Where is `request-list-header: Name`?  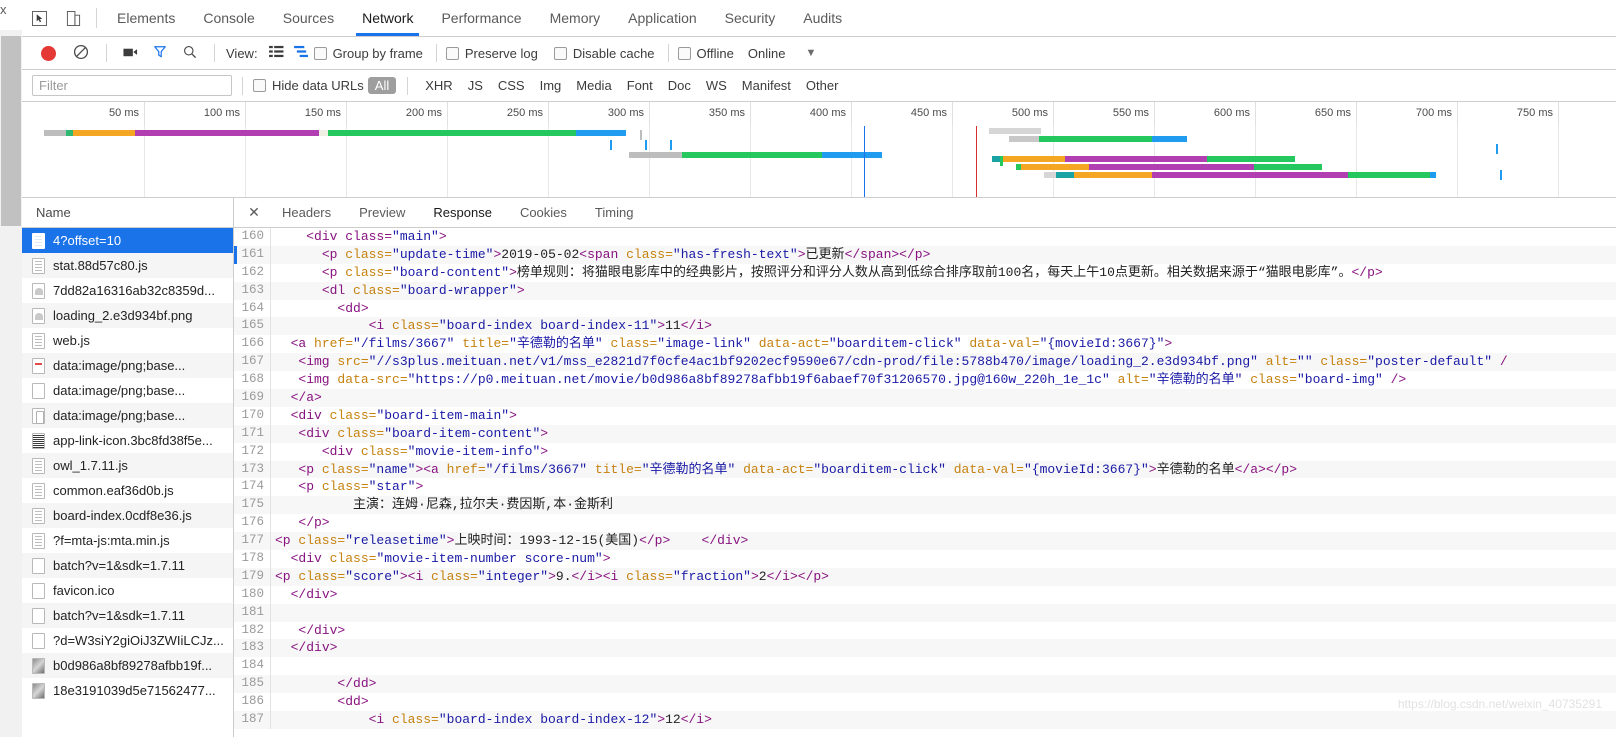
request-list-header: Name is located at coordinates (127, 213).